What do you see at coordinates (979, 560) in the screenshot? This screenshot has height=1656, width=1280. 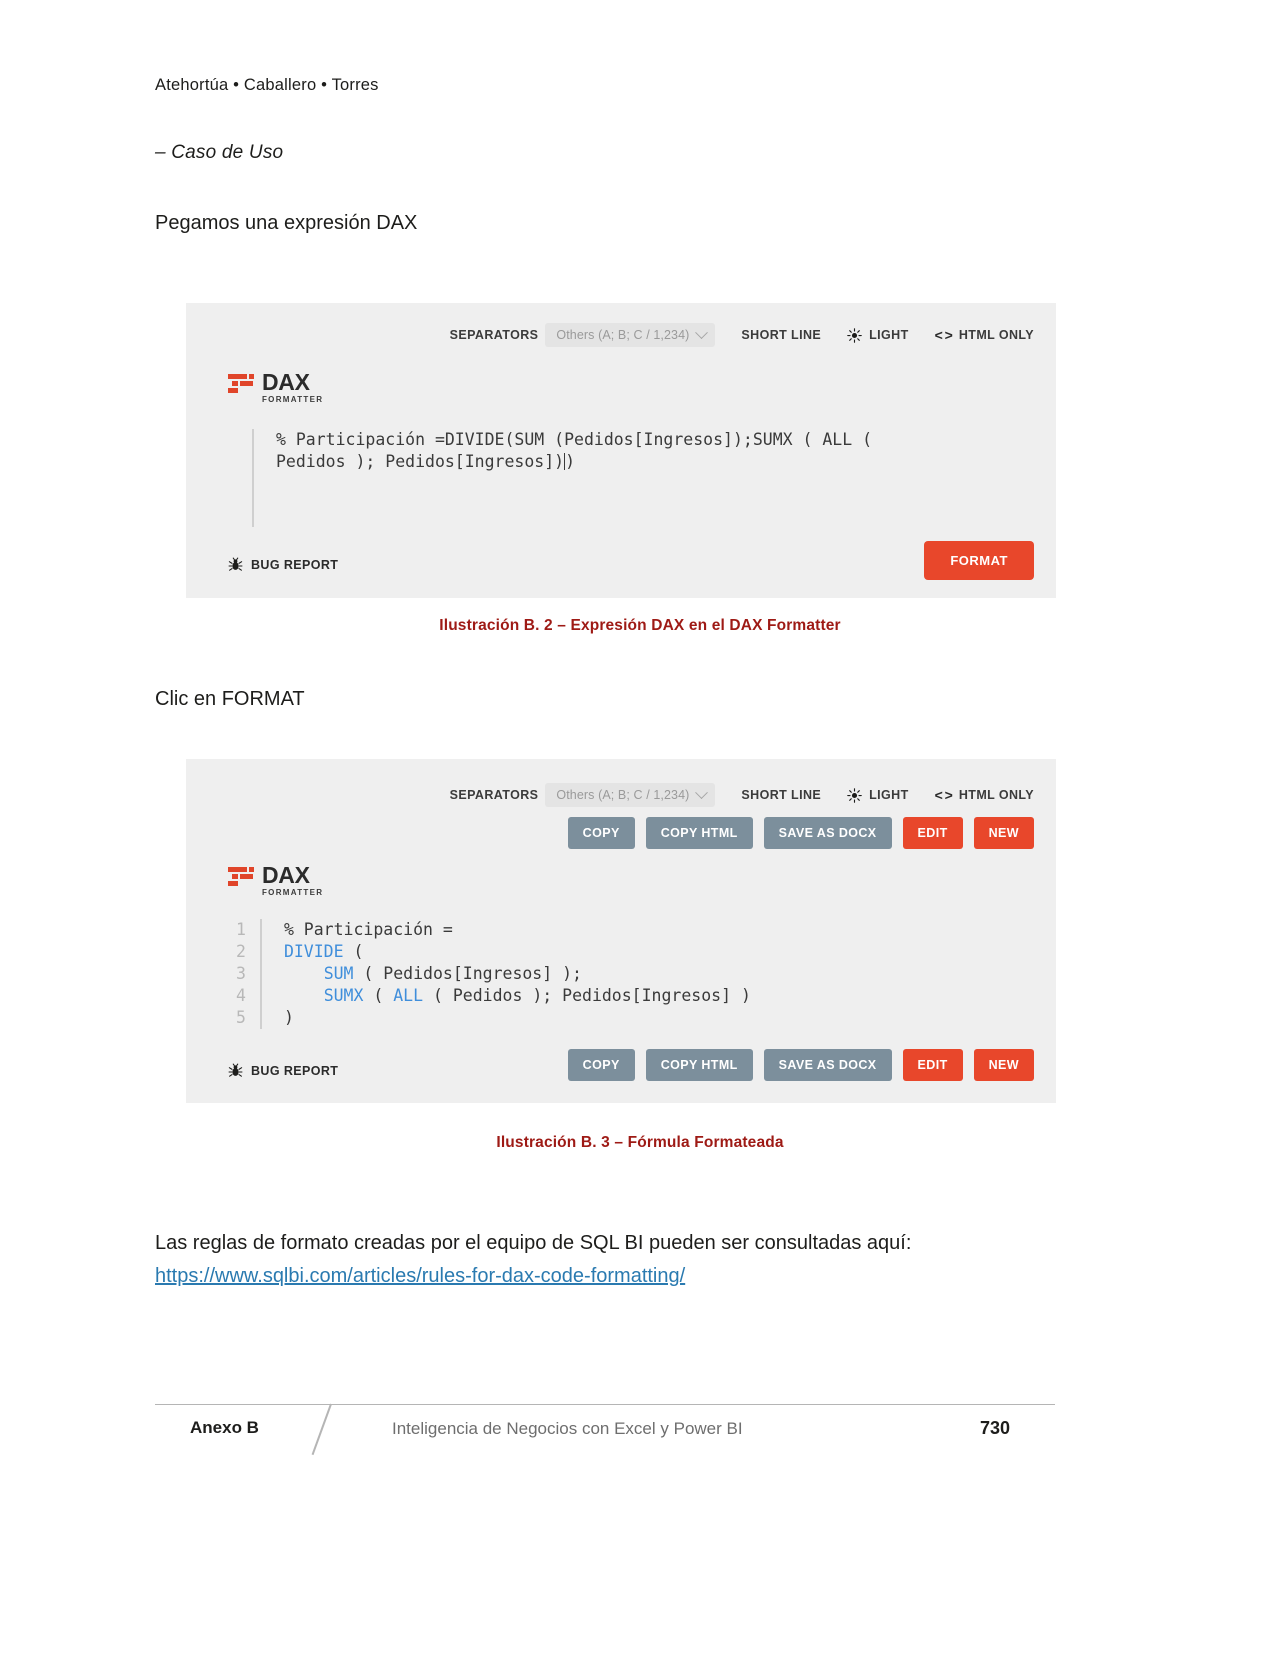 I see `format-button: FORMAT` at bounding box center [979, 560].